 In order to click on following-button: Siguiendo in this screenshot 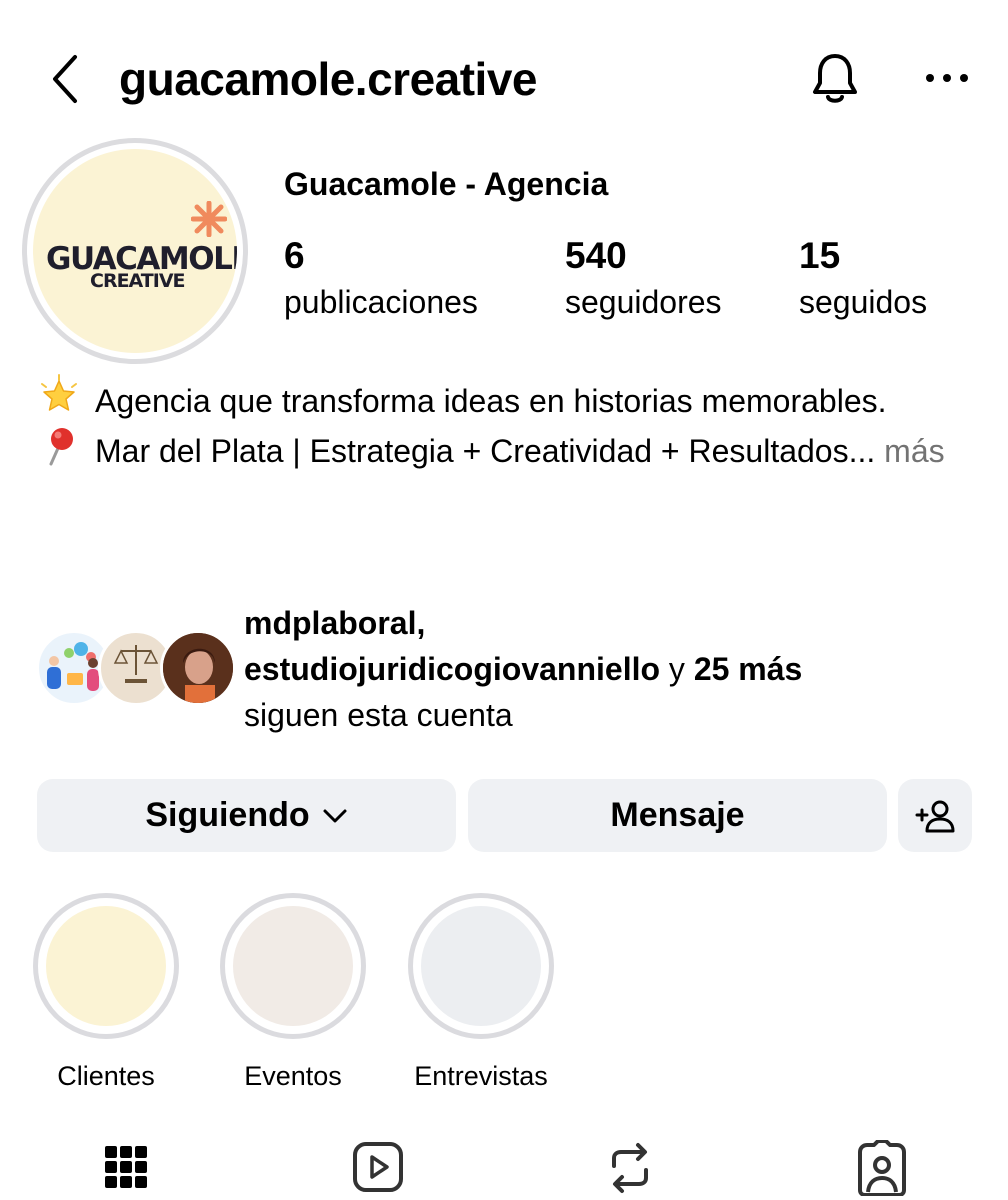, I will do `click(246, 815)`.